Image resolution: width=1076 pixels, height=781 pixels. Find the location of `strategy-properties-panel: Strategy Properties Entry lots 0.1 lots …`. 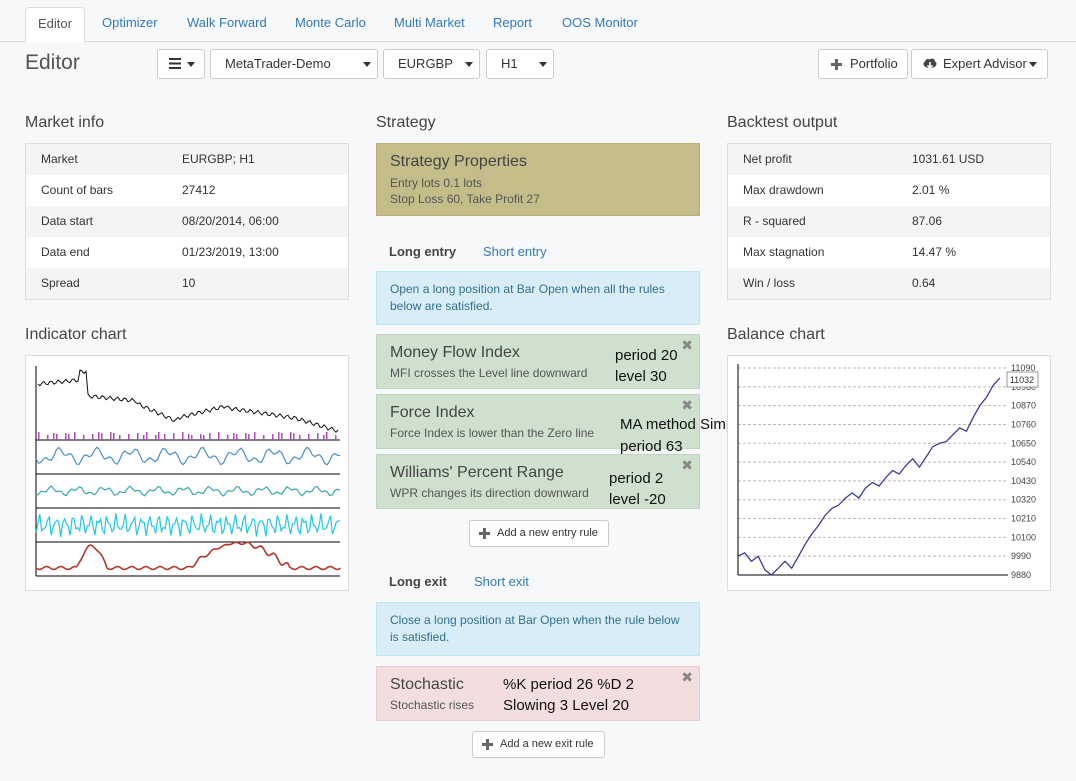

strategy-properties-panel: Strategy Properties Entry lots 0.1 lots … is located at coordinates (538, 179).